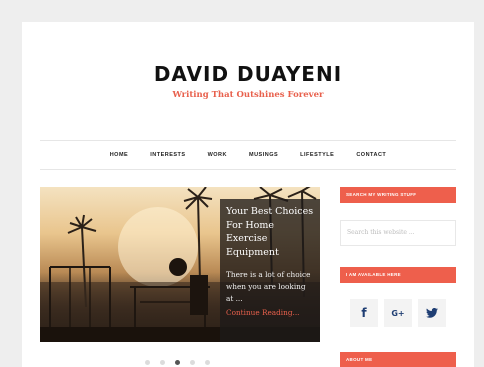 Image resolution: width=484 pixels, height=367 pixels. What do you see at coordinates (263, 155) in the screenshot?
I see `nav-item-musings: MUSINGS` at bounding box center [263, 155].